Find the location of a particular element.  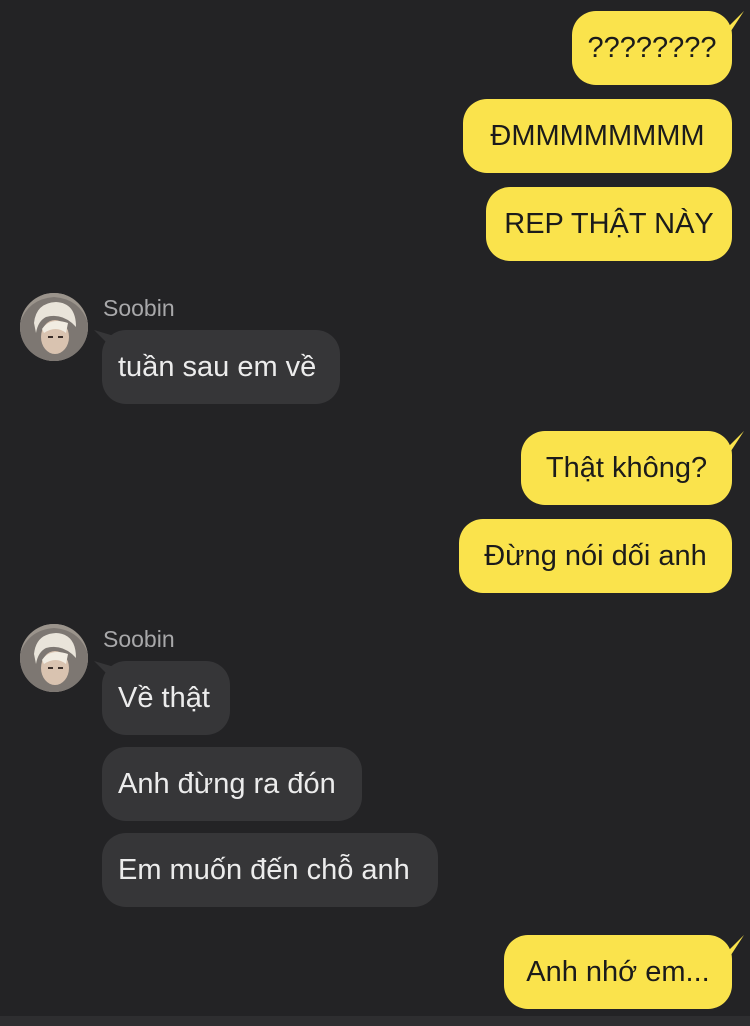

message-text: ĐMMMMMMMM is located at coordinates (597, 135).